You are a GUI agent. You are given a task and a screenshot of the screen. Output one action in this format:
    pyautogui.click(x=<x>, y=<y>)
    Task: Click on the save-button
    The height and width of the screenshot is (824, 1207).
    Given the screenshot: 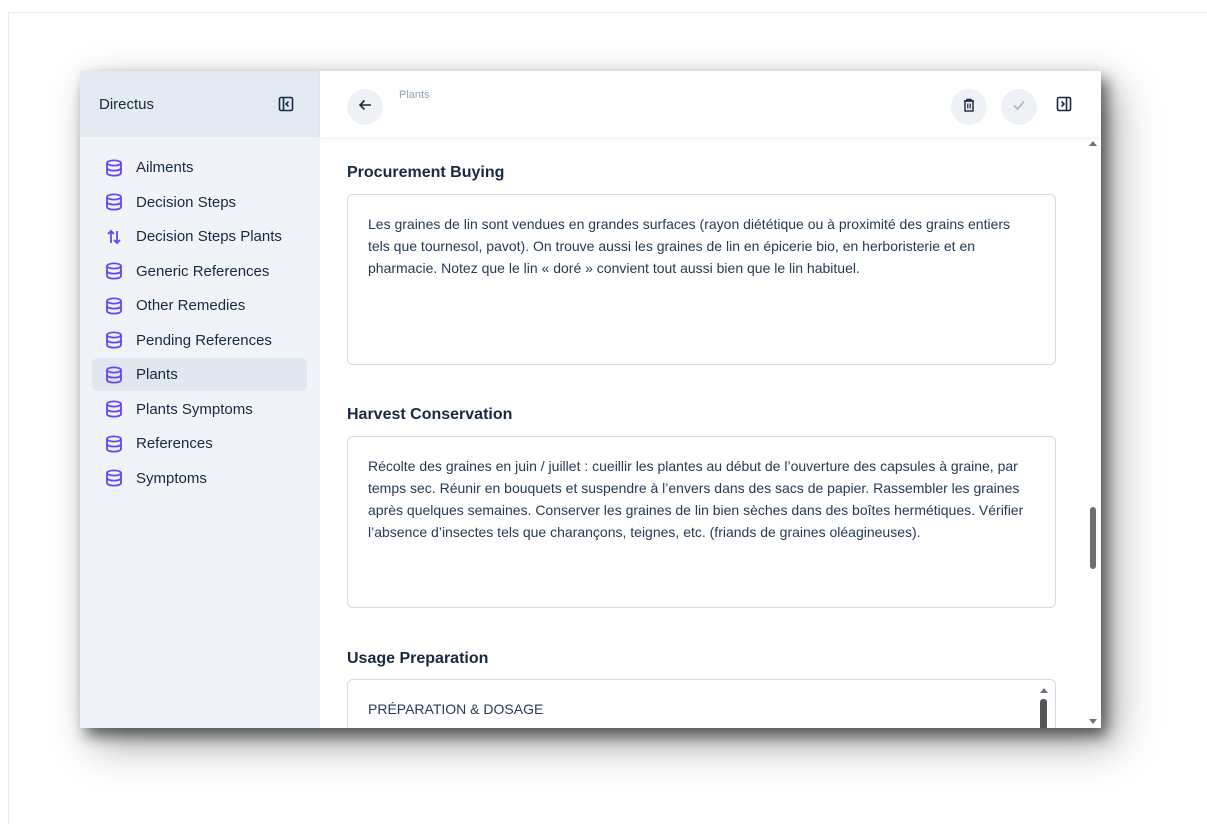 What is the action you would take?
    pyautogui.click(x=1019, y=107)
    